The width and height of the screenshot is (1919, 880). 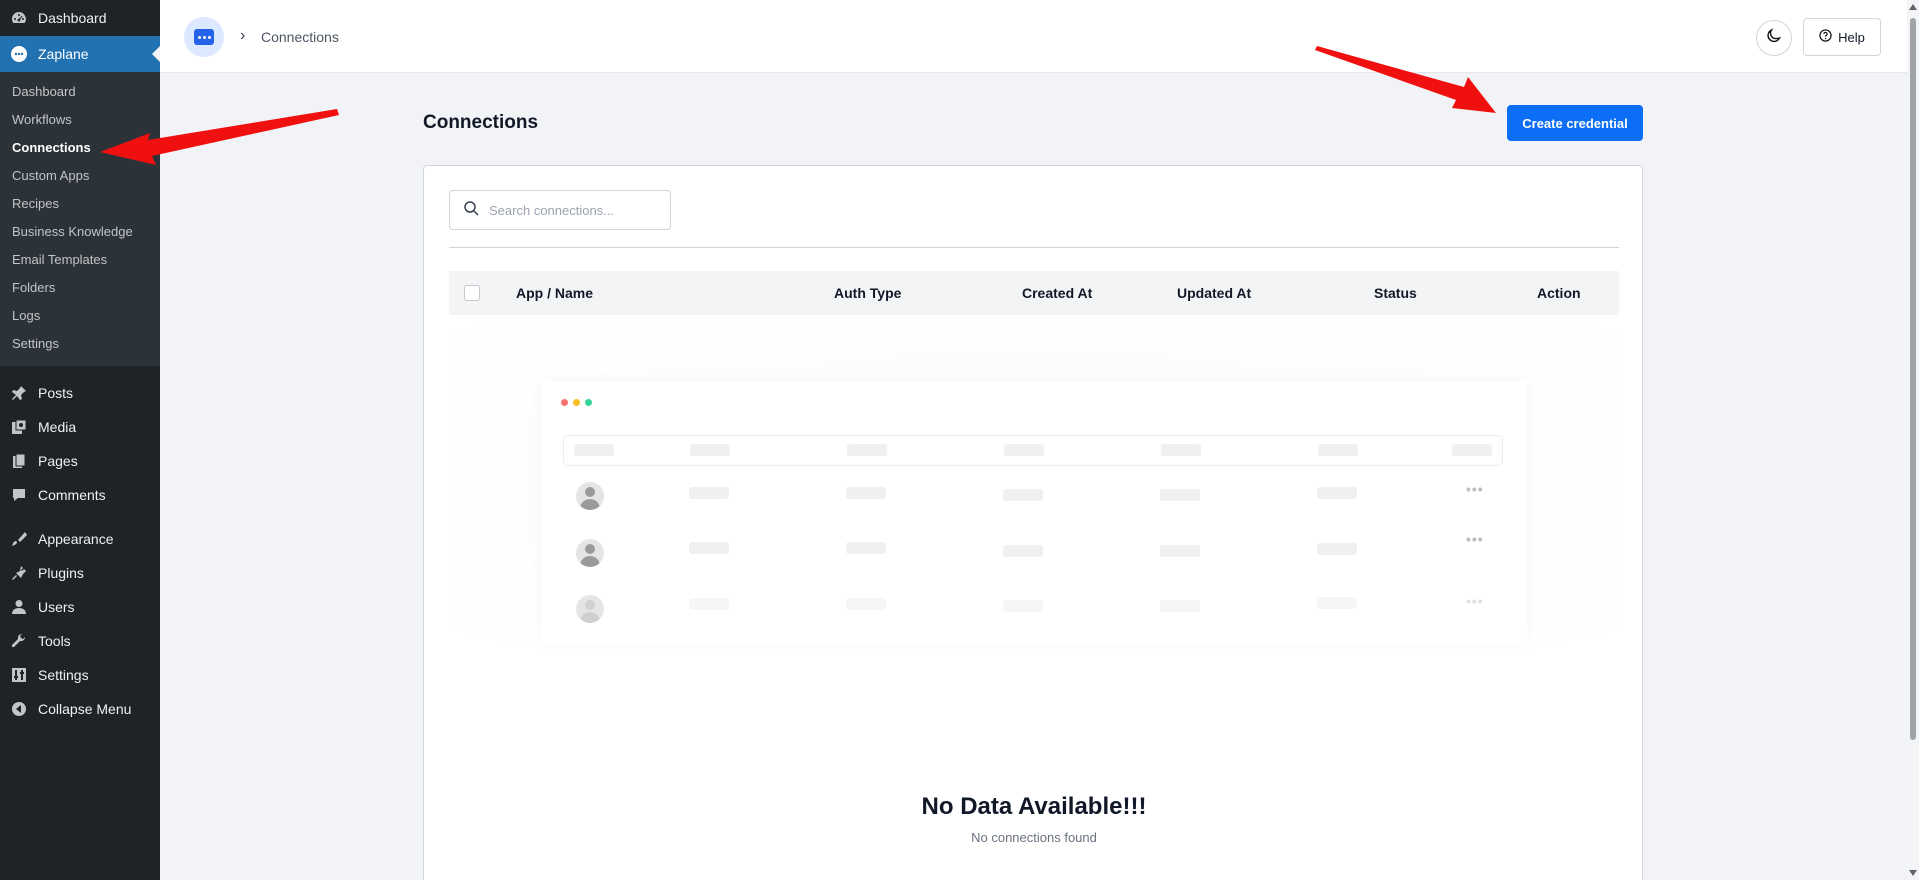 What do you see at coordinates (63, 54) in the screenshot?
I see `menu-zaplane-label: Zaplane` at bounding box center [63, 54].